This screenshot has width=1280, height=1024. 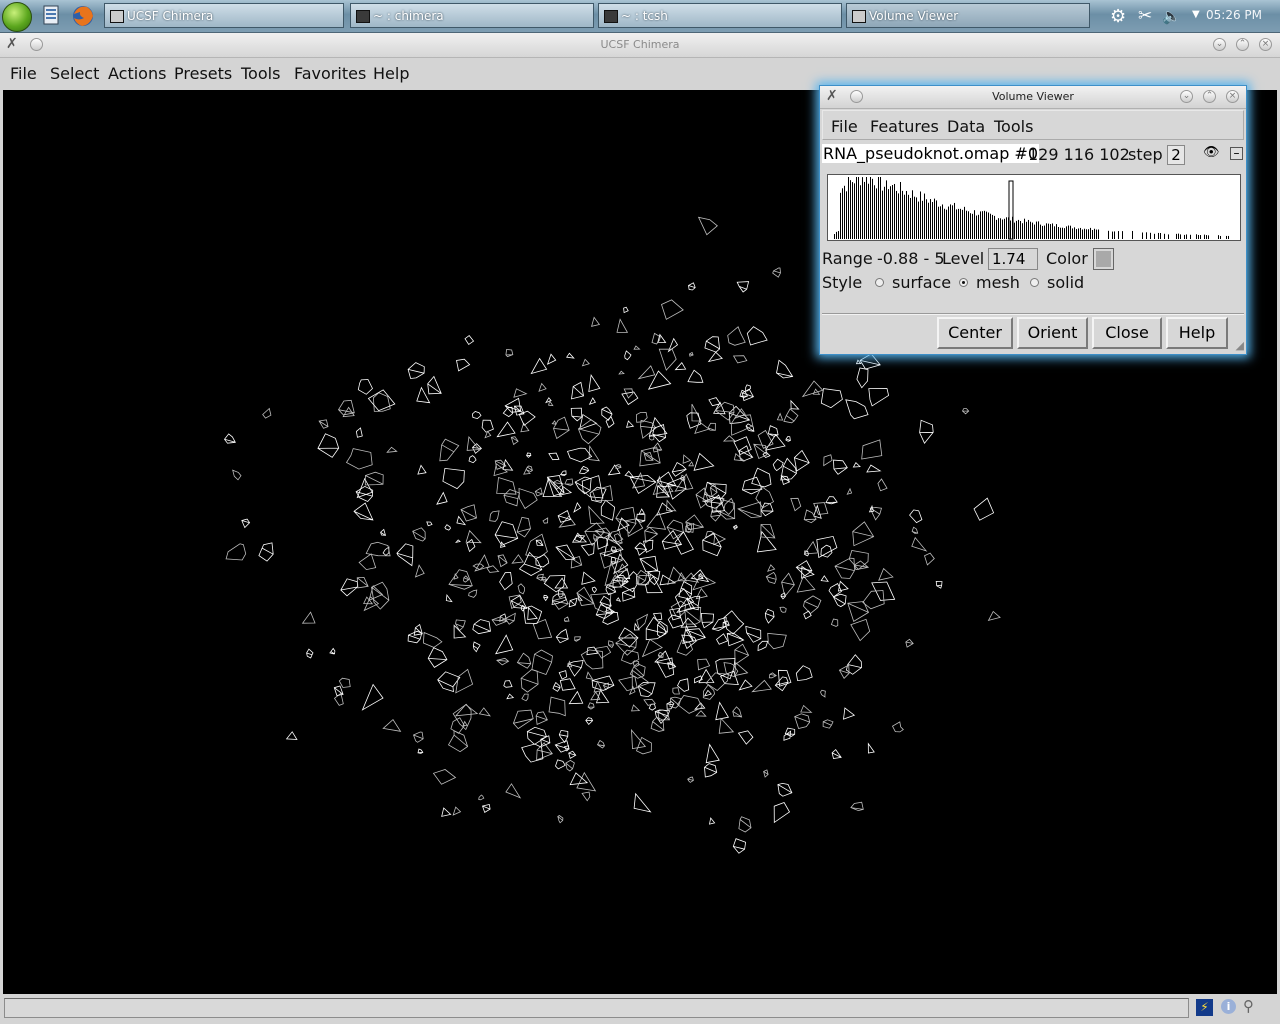 I want to click on start-menu-icon, so click(x=17, y=17).